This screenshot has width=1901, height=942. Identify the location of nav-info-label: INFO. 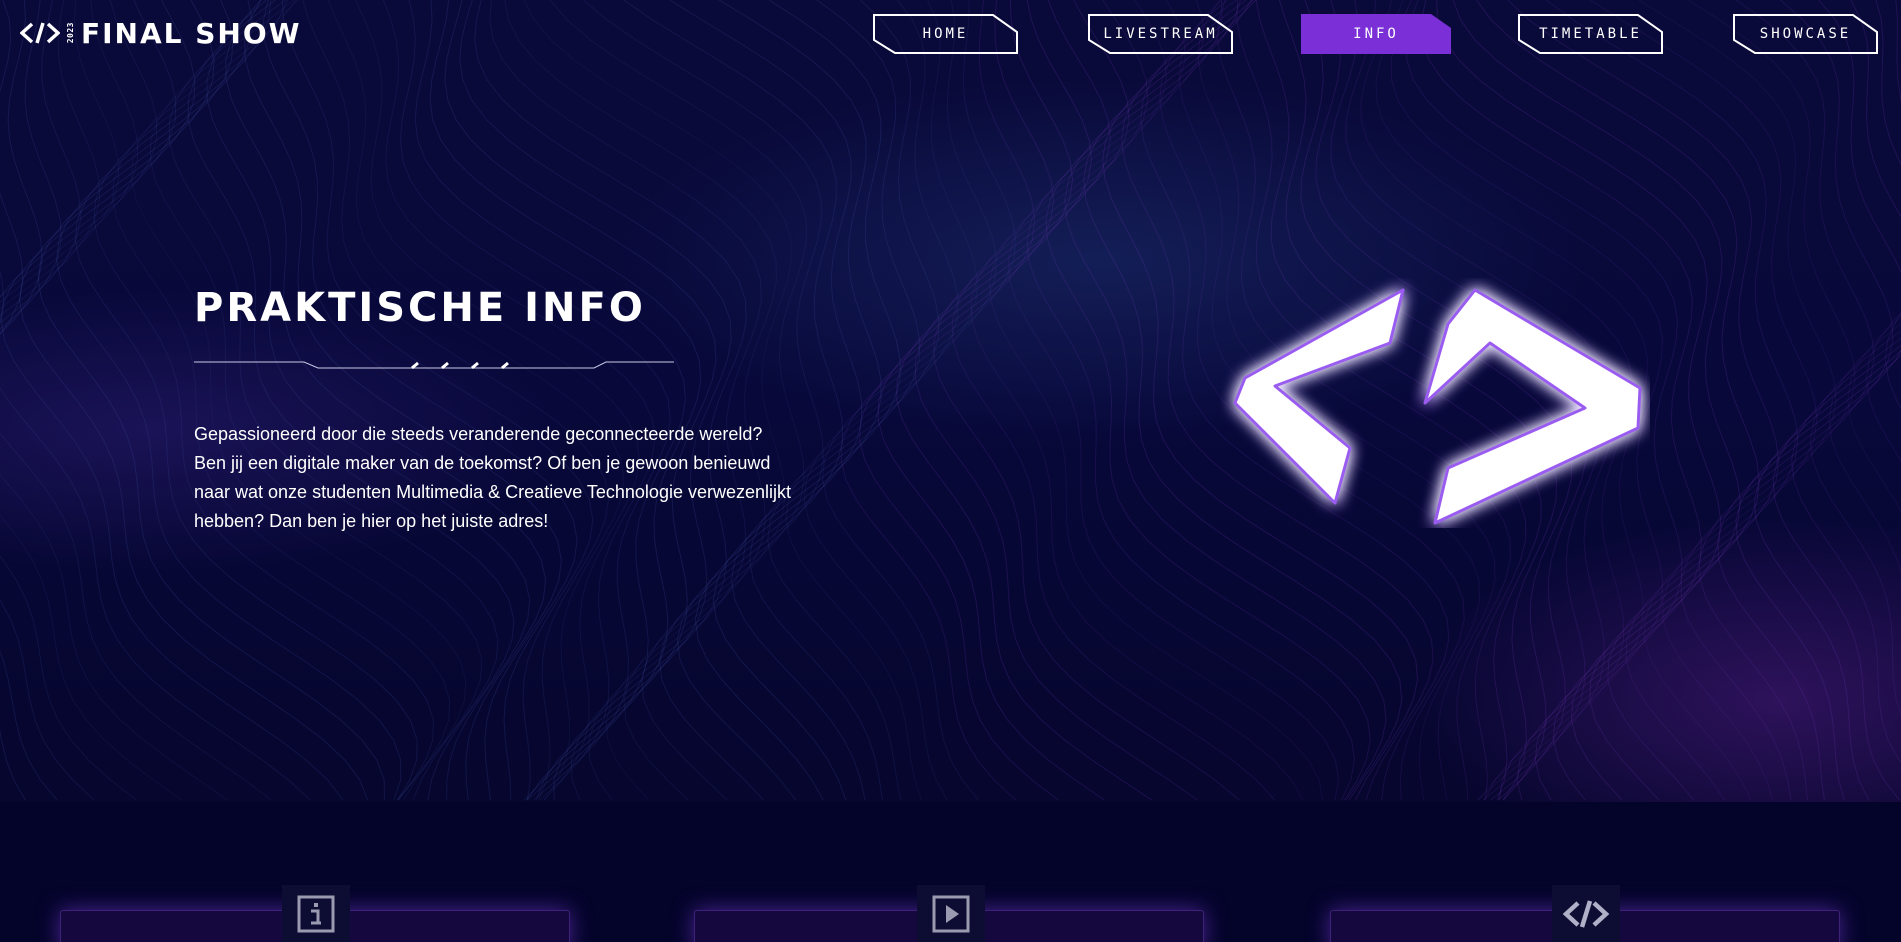
(1376, 34).